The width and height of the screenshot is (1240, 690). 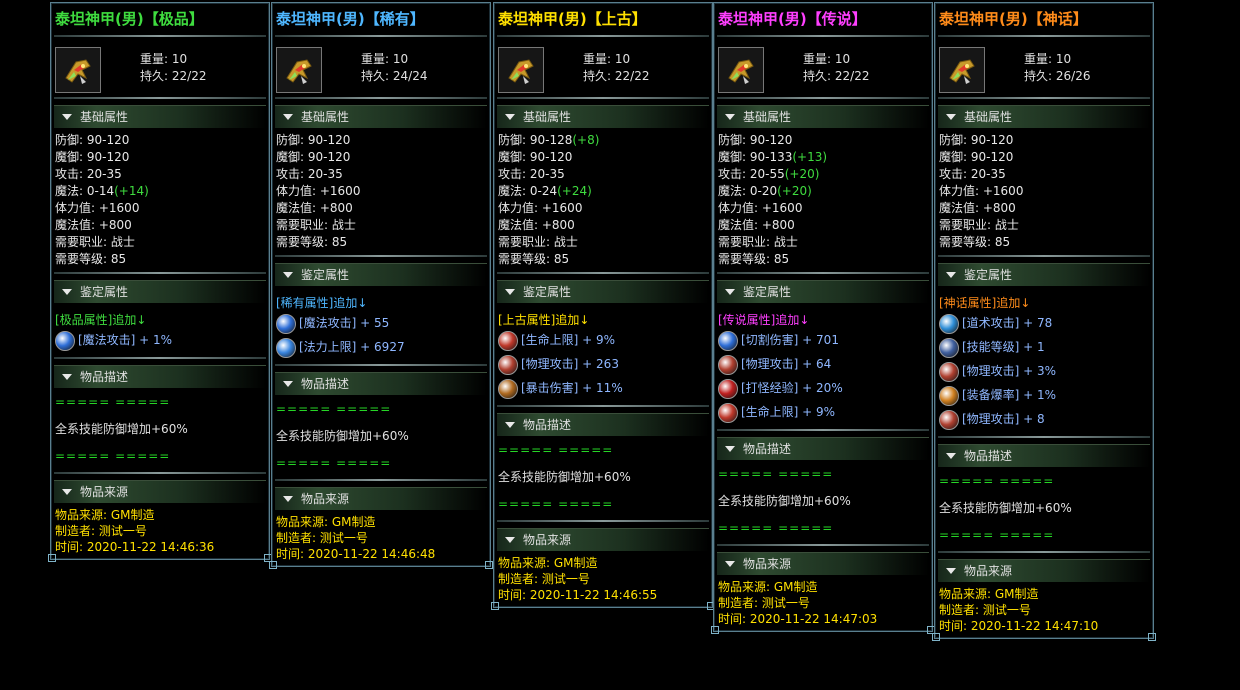 I want to click on section-source-label: 物品来源, so click(x=325, y=499).